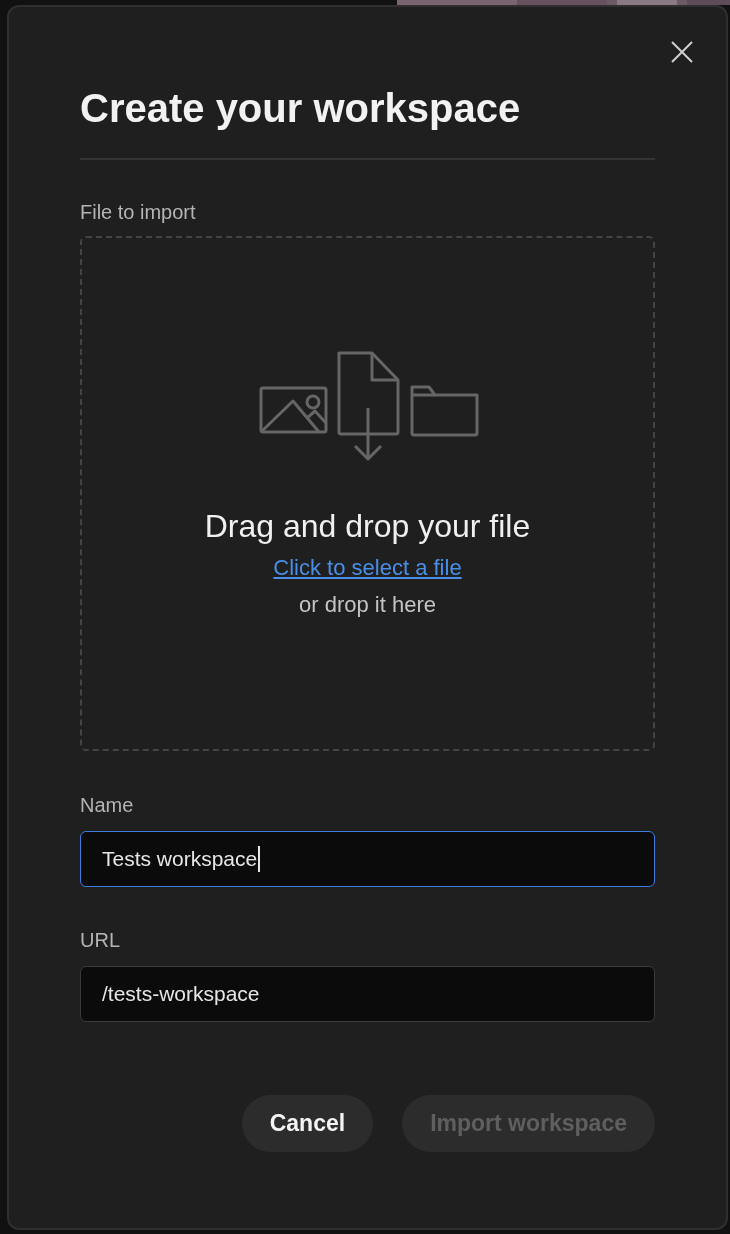 Image resolution: width=730 pixels, height=1234 pixels. Describe the element at coordinates (367, 568) in the screenshot. I see `select-file-link: Click to select a file` at that location.